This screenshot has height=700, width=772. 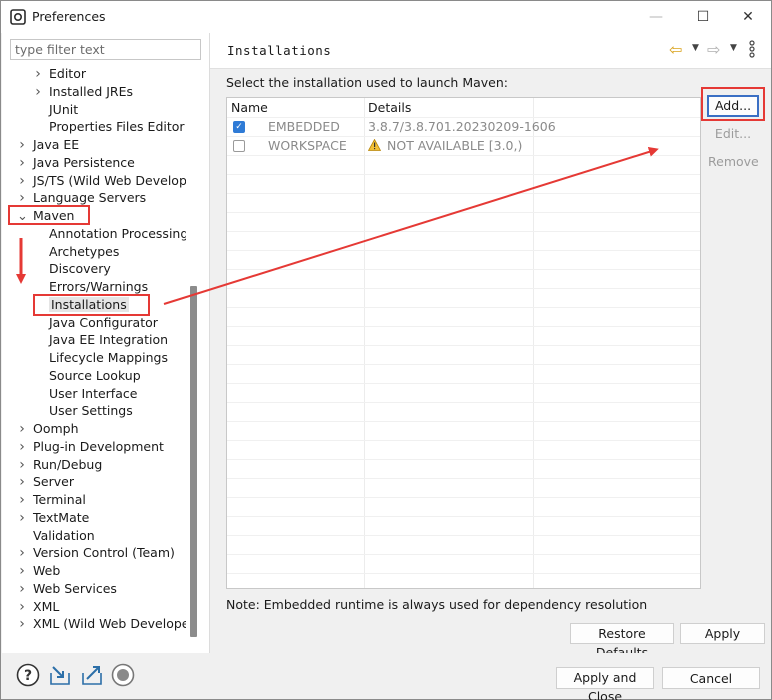 What do you see at coordinates (656, 17) in the screenshot?
I see `minimize-button: —` at bounding box center [656, 17].